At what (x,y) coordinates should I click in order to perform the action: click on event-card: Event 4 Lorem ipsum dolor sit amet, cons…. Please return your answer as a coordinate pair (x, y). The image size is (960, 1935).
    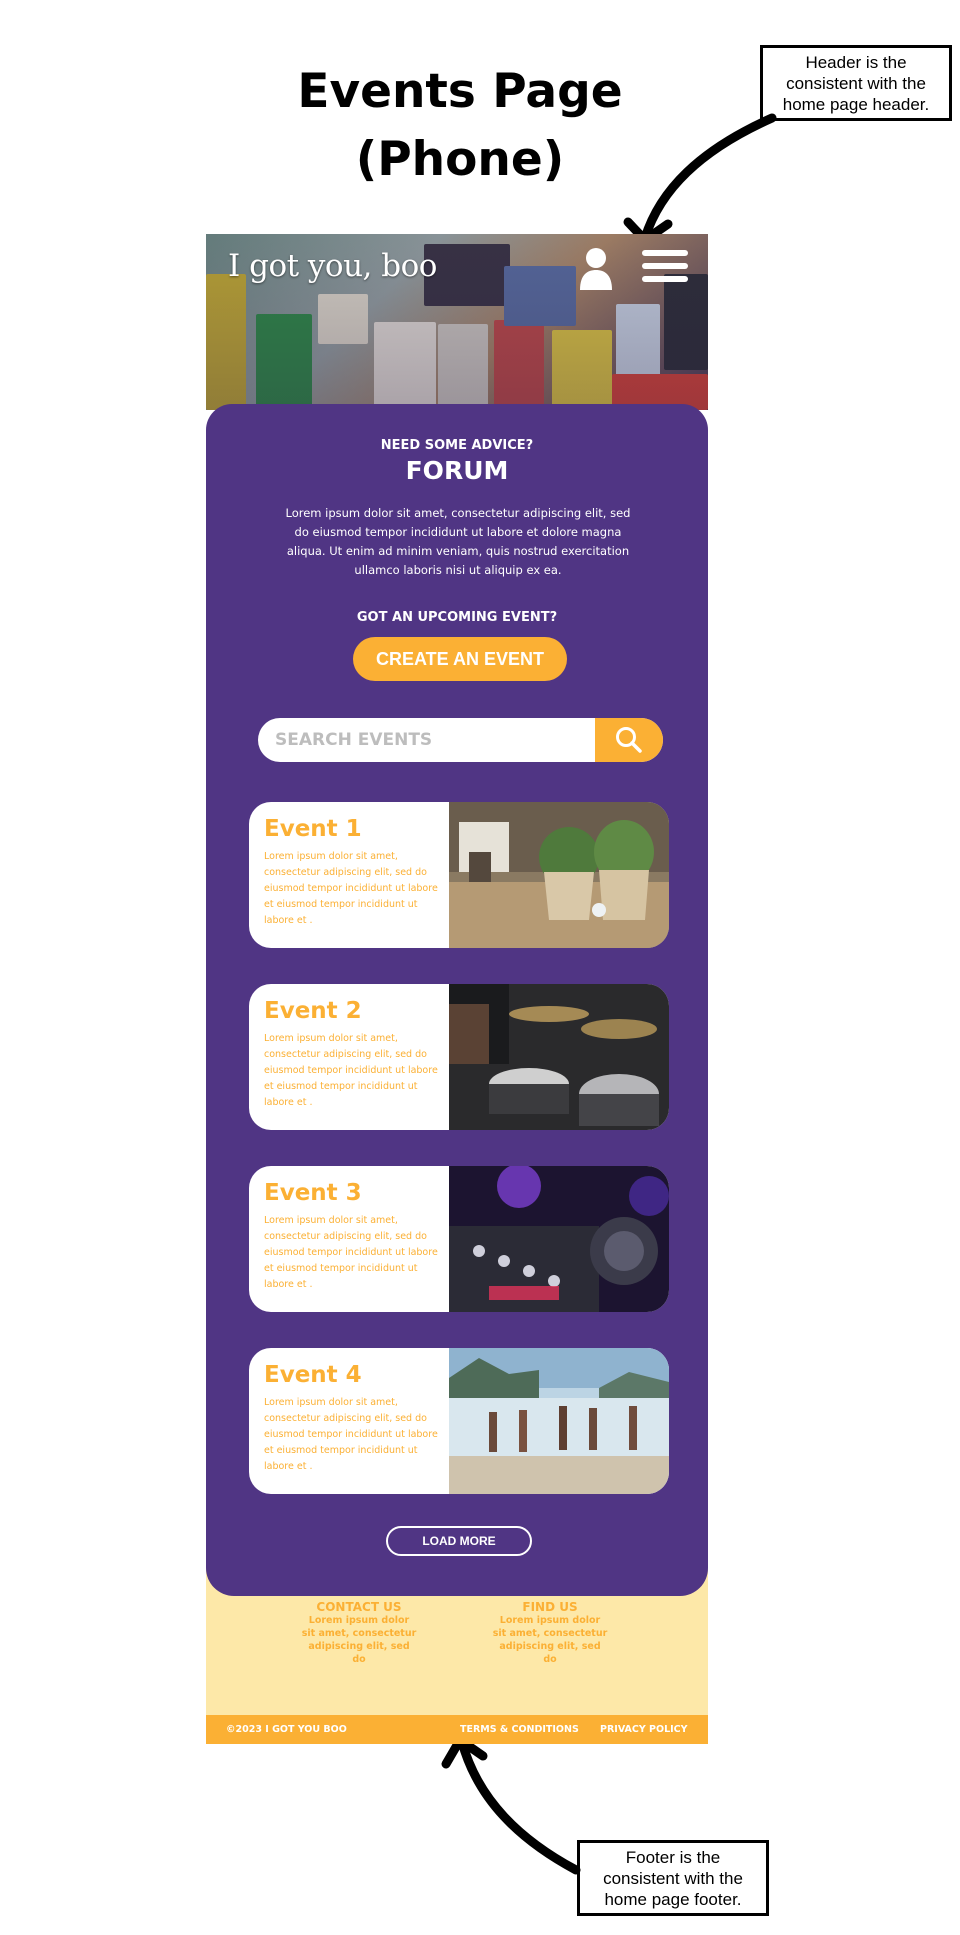
    Looking at the image, I should click on (459, 1421).